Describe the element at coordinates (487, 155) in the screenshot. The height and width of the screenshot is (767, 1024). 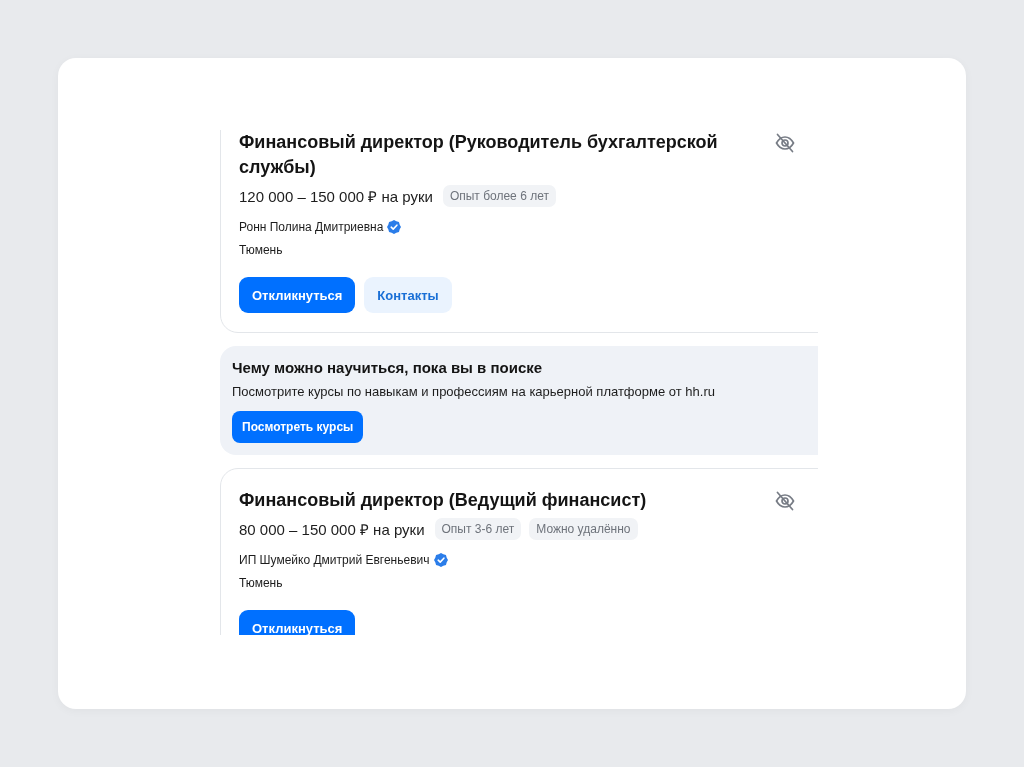
I see `job-title: Финансовый директор (Руководитель бухгалтерской службы)` at that location.